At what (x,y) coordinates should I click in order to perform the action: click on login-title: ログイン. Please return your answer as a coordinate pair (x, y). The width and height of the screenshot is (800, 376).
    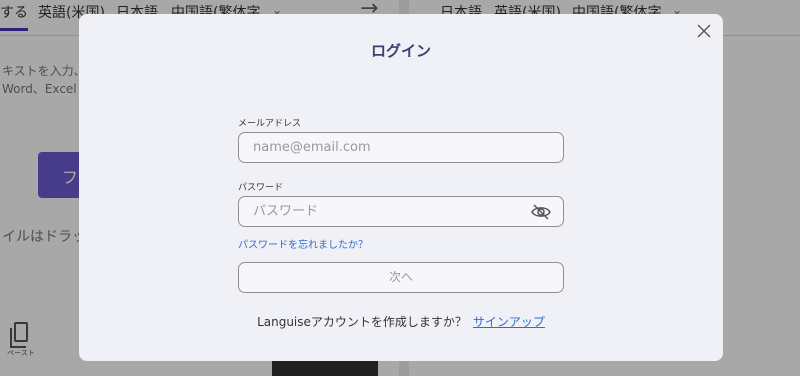
    Looking at the image, I should click on (400, 51).